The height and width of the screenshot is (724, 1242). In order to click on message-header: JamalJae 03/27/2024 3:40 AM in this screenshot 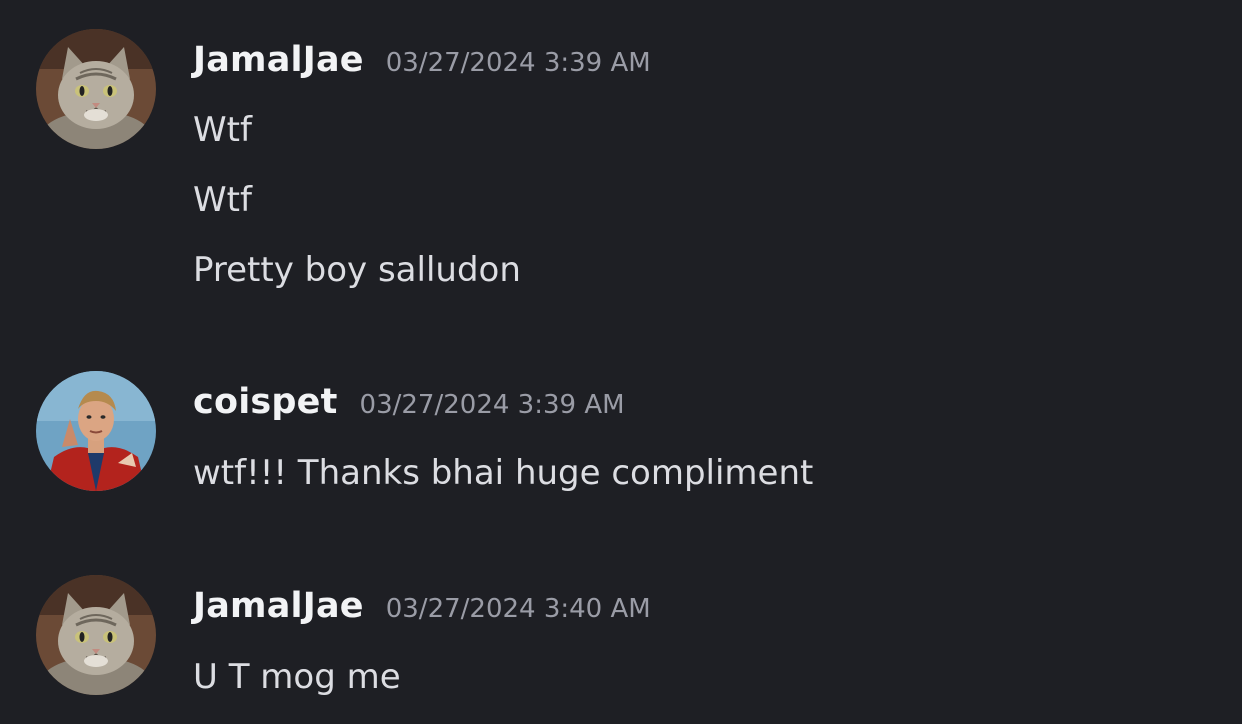, I will do `click(422, 606)`.